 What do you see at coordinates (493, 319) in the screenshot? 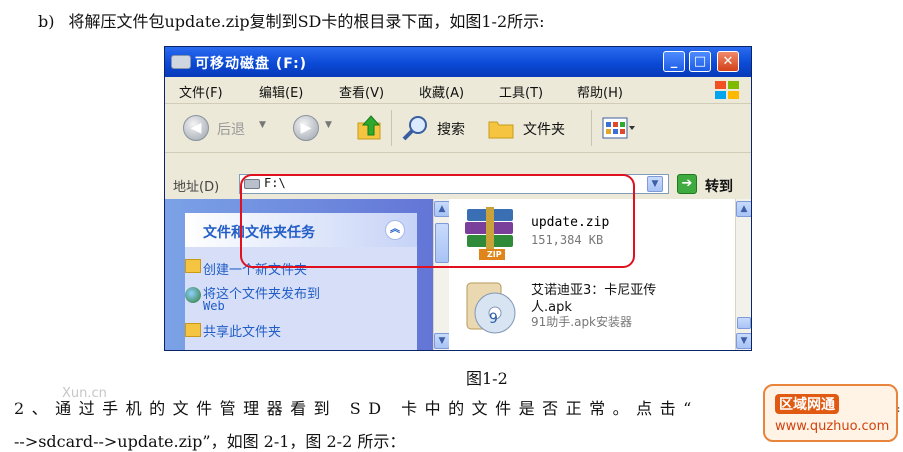
I see `svg-text: 9` at bounding box center [493, 319].